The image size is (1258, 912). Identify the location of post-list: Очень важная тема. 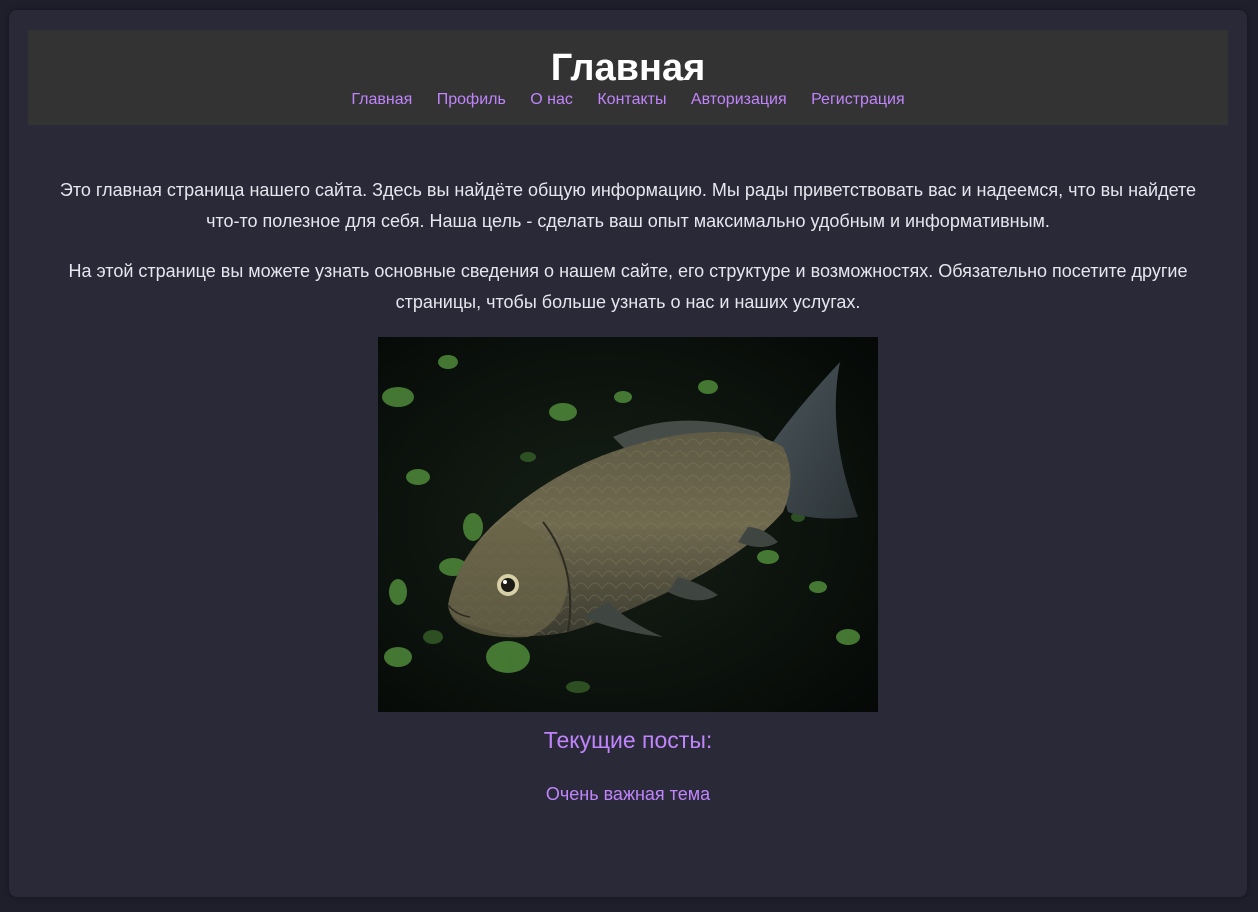
(628, 794).